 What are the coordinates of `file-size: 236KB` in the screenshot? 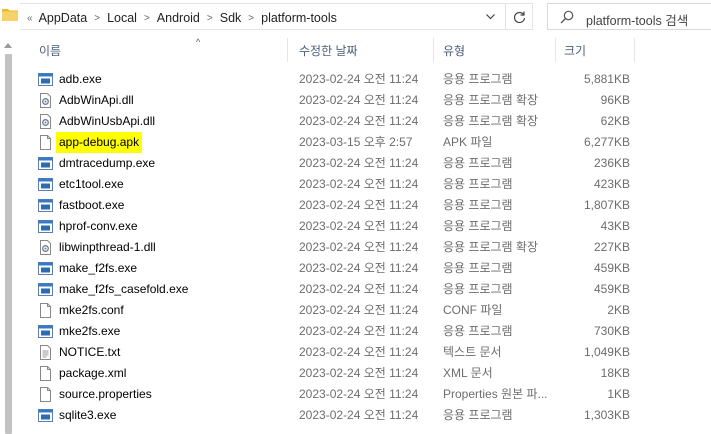 It's located at (611, 163).